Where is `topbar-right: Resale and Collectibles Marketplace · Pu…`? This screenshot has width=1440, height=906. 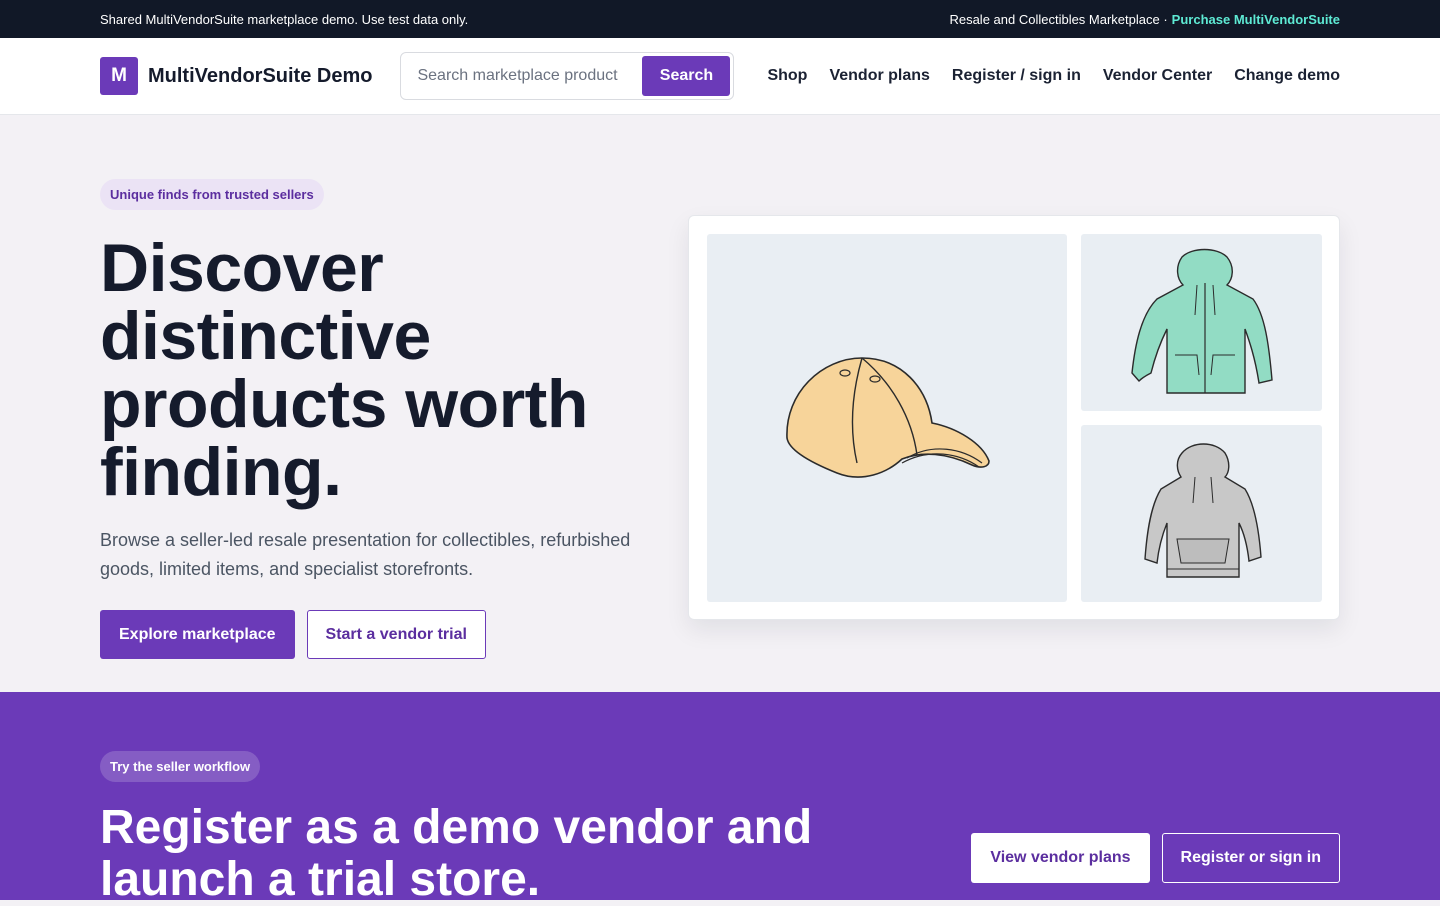
topbar-right: Resale and Collectibles Marketplace · Pu… is located at coordinates (1144, 19).